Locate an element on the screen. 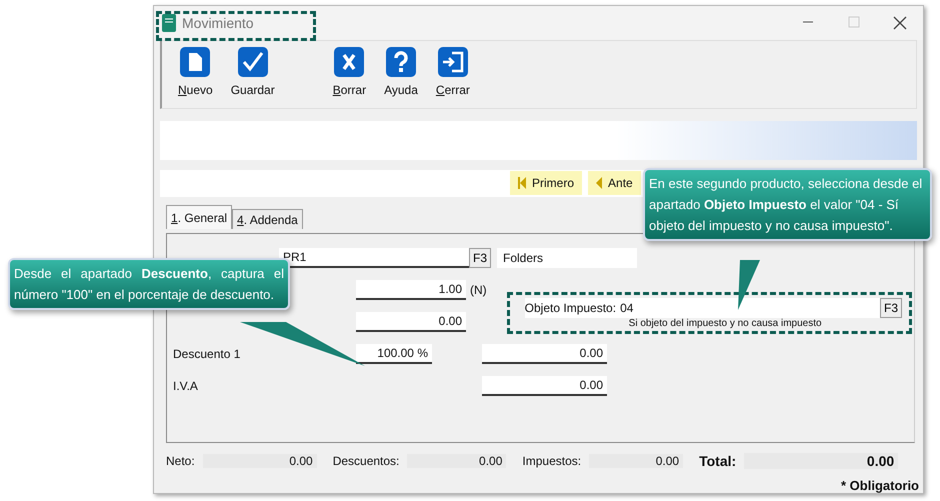  field-label: Descuento 1 is located at coordinates (207, 354).